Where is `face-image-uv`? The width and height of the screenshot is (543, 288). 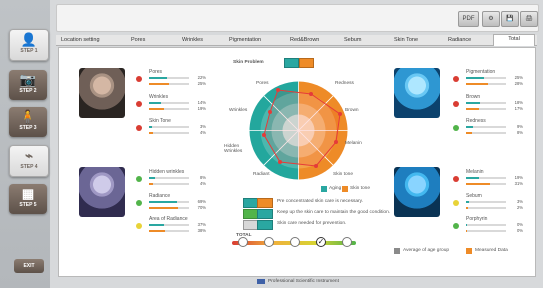 face-image-uv is located at coordinates (102, 192).